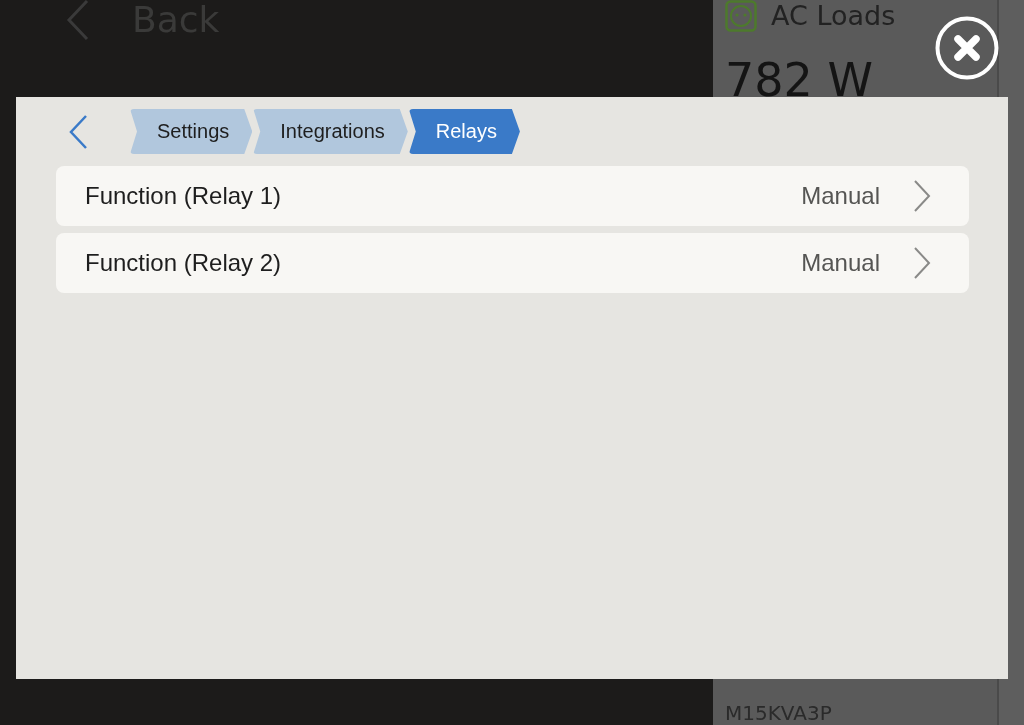  What do you see at coordinates (833, 16) in the screenshot?
I see `panel-title: AC Loads` at bounding box center [833, 16].